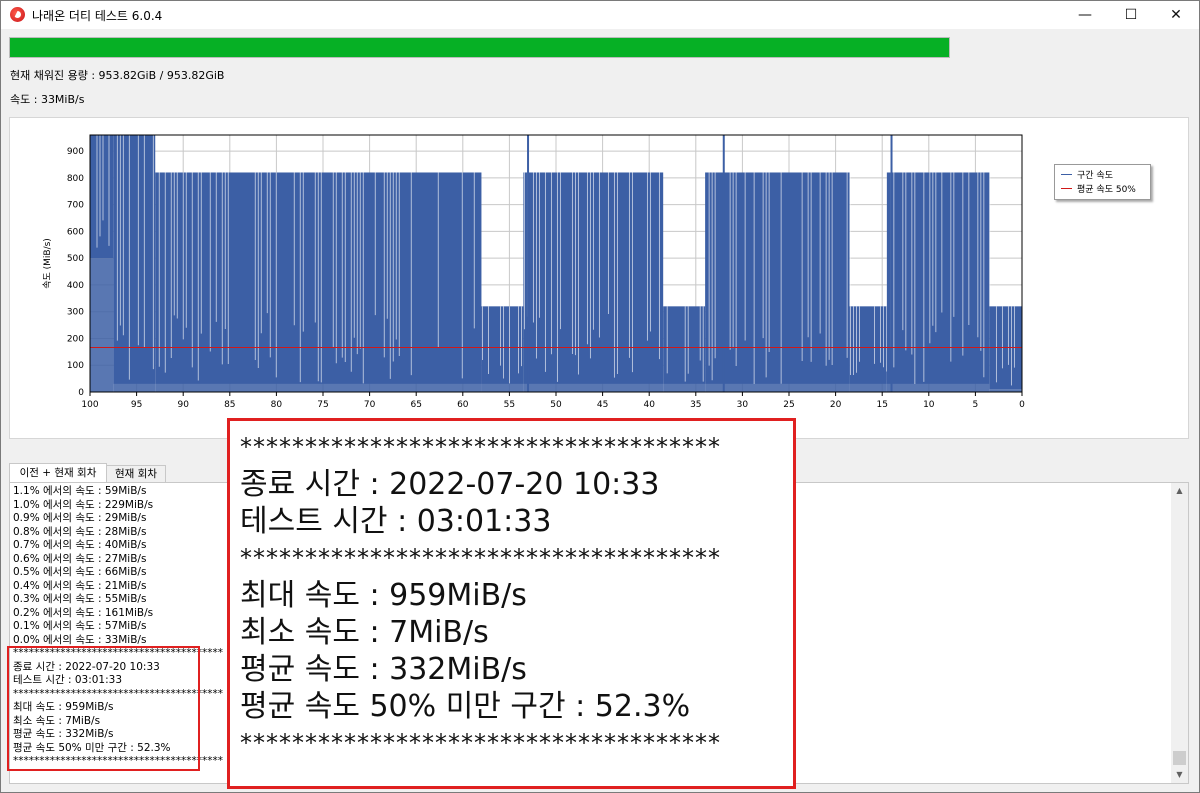 This screenshot has height=793, width=1200. Describe the element at coordinates (509, 405) in the screenshot. I see `x-tick-label: 55` at that location.